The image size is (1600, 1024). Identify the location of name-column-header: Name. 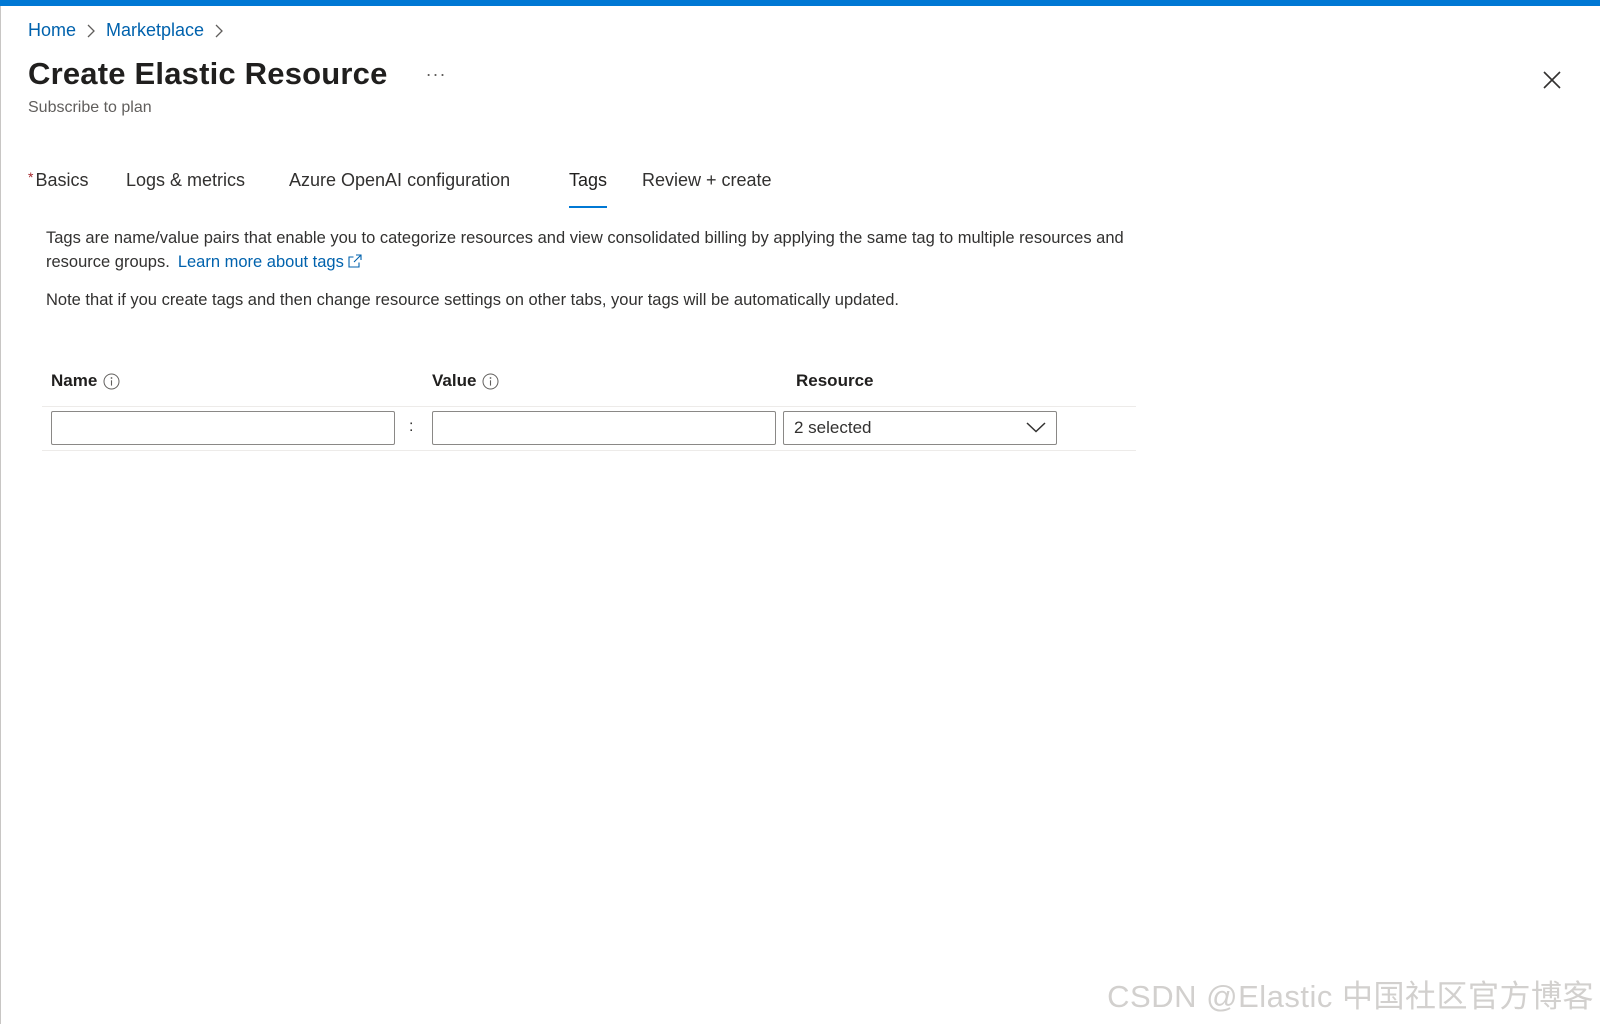
(85, 381).